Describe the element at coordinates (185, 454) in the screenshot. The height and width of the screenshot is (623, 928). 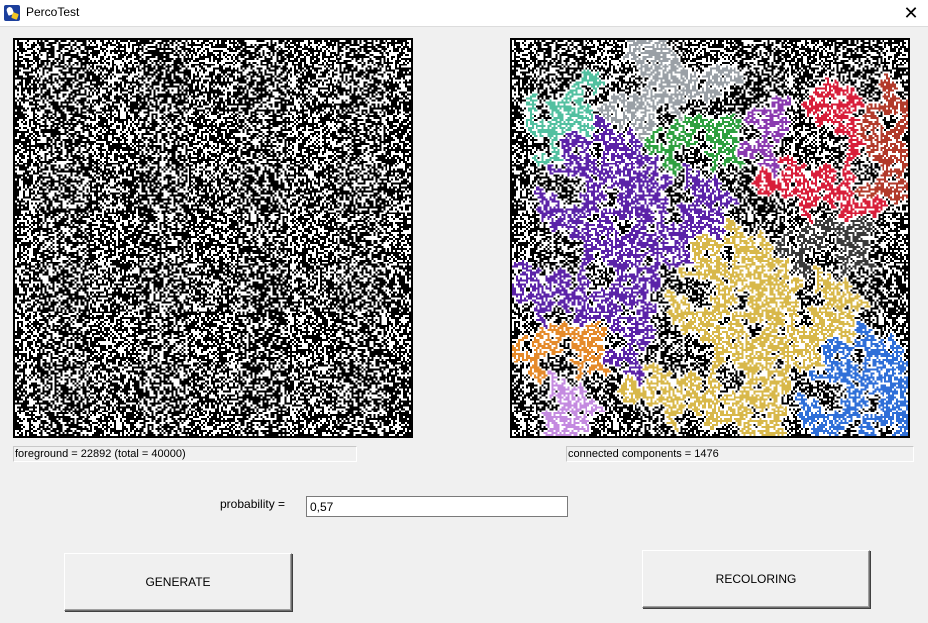
I see `foreground-status: foreground = 22892 (total = 40000)` at that location.